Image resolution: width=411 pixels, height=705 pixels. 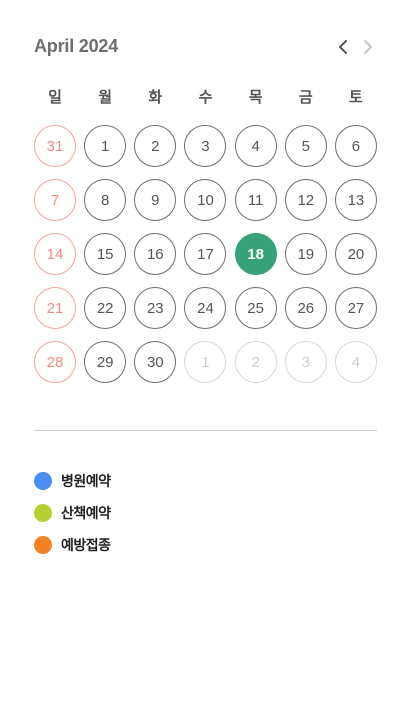 I want to click on day-cell: 6, so click(x=355, y=146).